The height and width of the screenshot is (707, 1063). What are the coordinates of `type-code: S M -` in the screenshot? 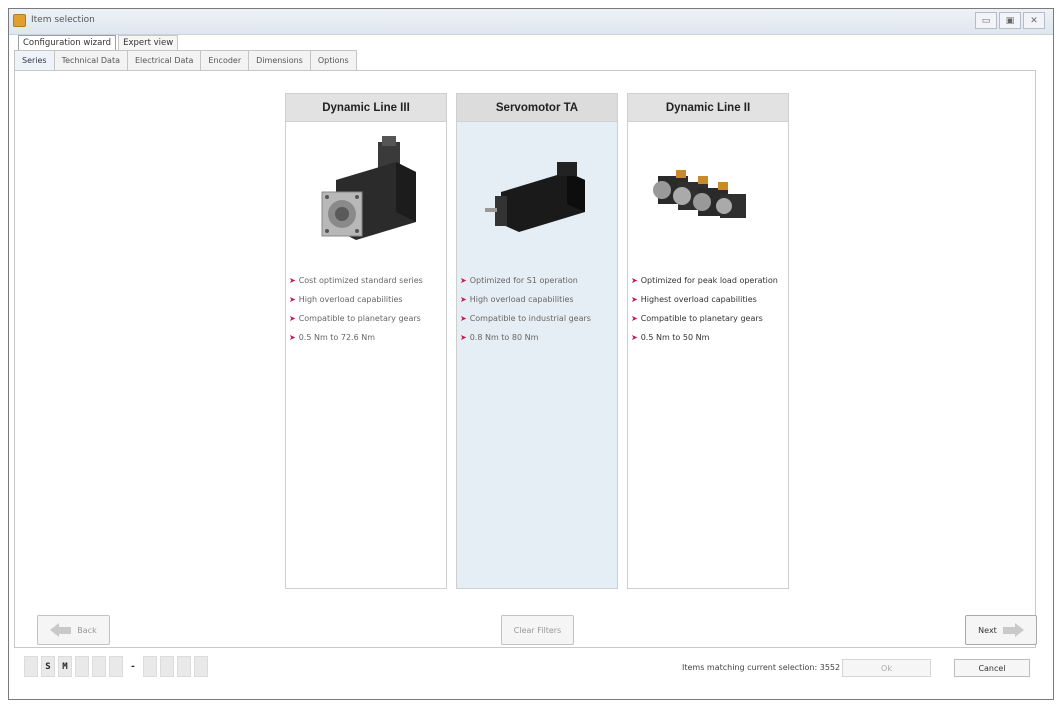 It's located at (116, 666).